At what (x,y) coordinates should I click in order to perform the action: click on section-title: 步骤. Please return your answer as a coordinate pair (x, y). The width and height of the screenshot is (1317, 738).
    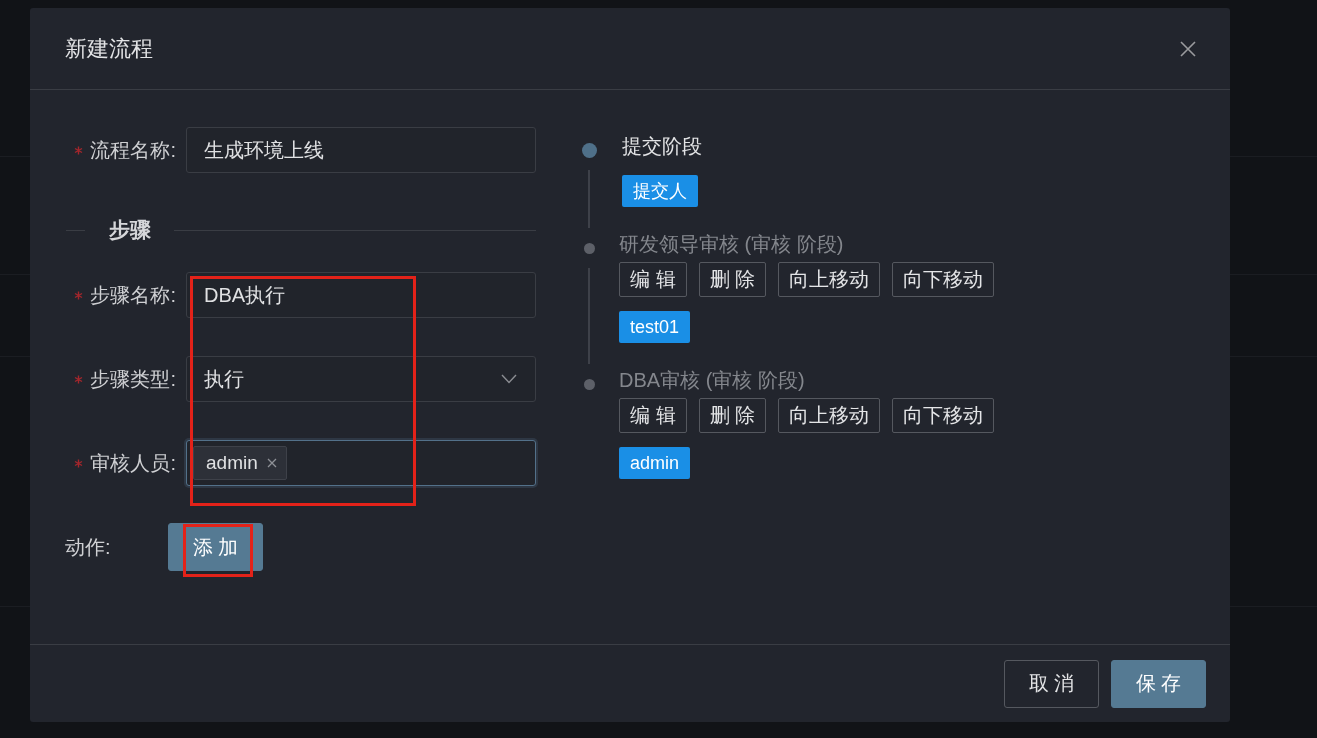
    Looking at the image, I should click on (130, 230).